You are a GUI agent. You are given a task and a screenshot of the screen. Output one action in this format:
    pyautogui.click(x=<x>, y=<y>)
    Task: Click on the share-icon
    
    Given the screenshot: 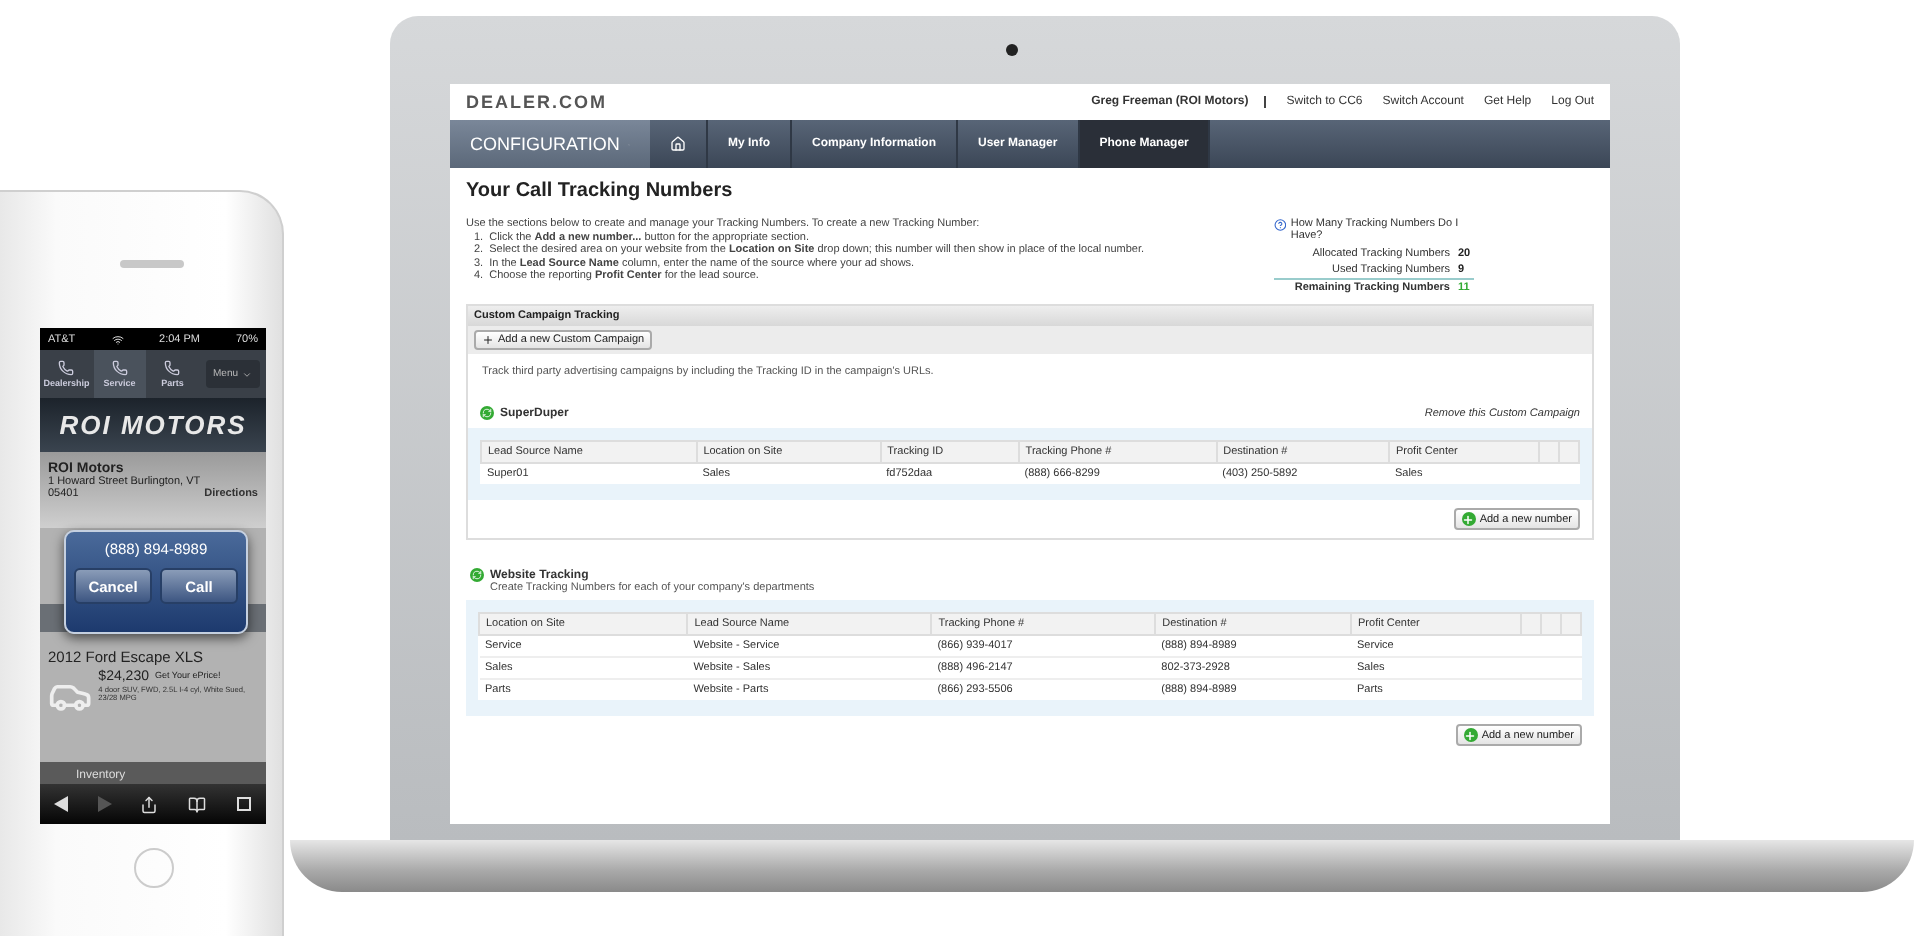 What is the action you would take?
    pyautogui.click(x=149, y=804)
    